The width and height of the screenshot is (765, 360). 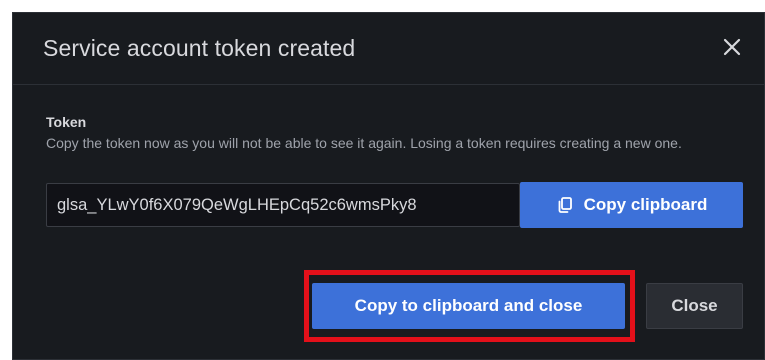 I want to click on token-label: Token, so click(x=66, y=122).